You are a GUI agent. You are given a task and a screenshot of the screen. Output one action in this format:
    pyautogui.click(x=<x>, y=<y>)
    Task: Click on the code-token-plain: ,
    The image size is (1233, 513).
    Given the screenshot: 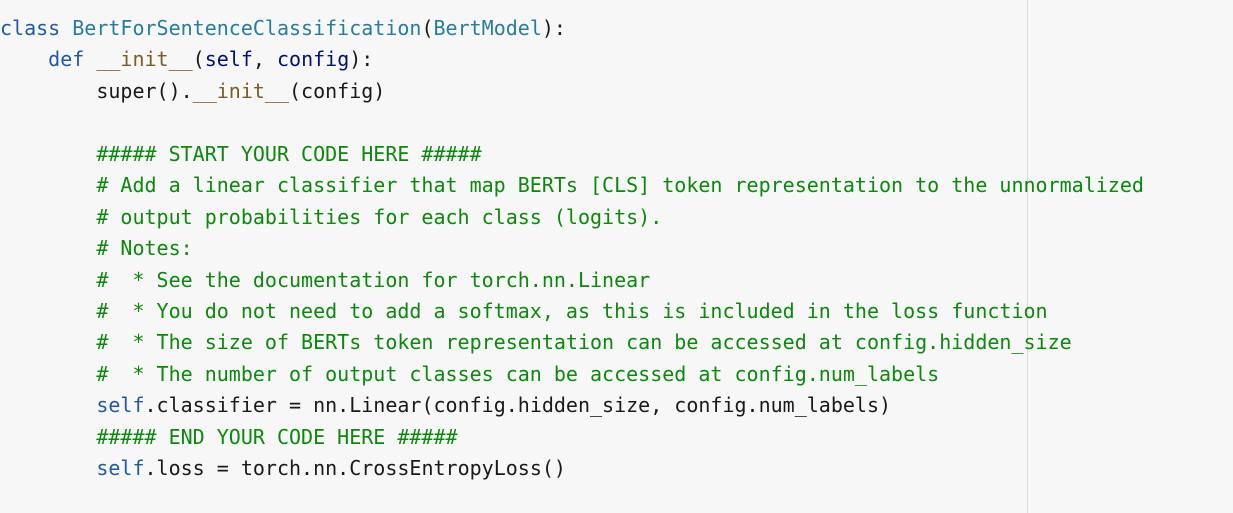 What is the action you would take?
    pyautogui.click(x=264, y=59)
    